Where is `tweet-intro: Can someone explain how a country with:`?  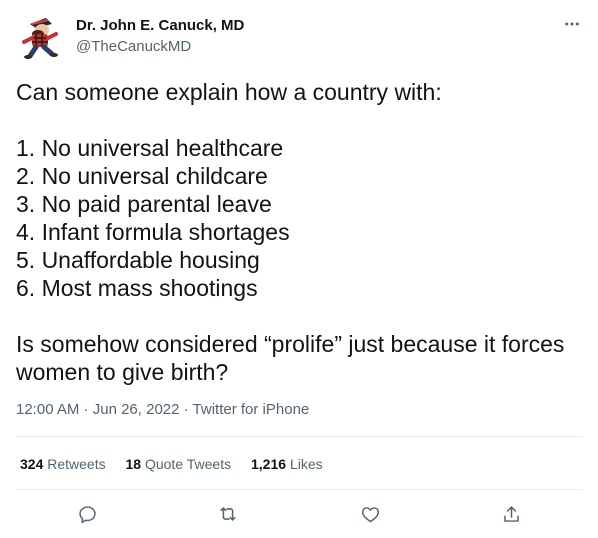 tweet-intro: Can someone explain how a country with: is located at coordinates (229, 92).